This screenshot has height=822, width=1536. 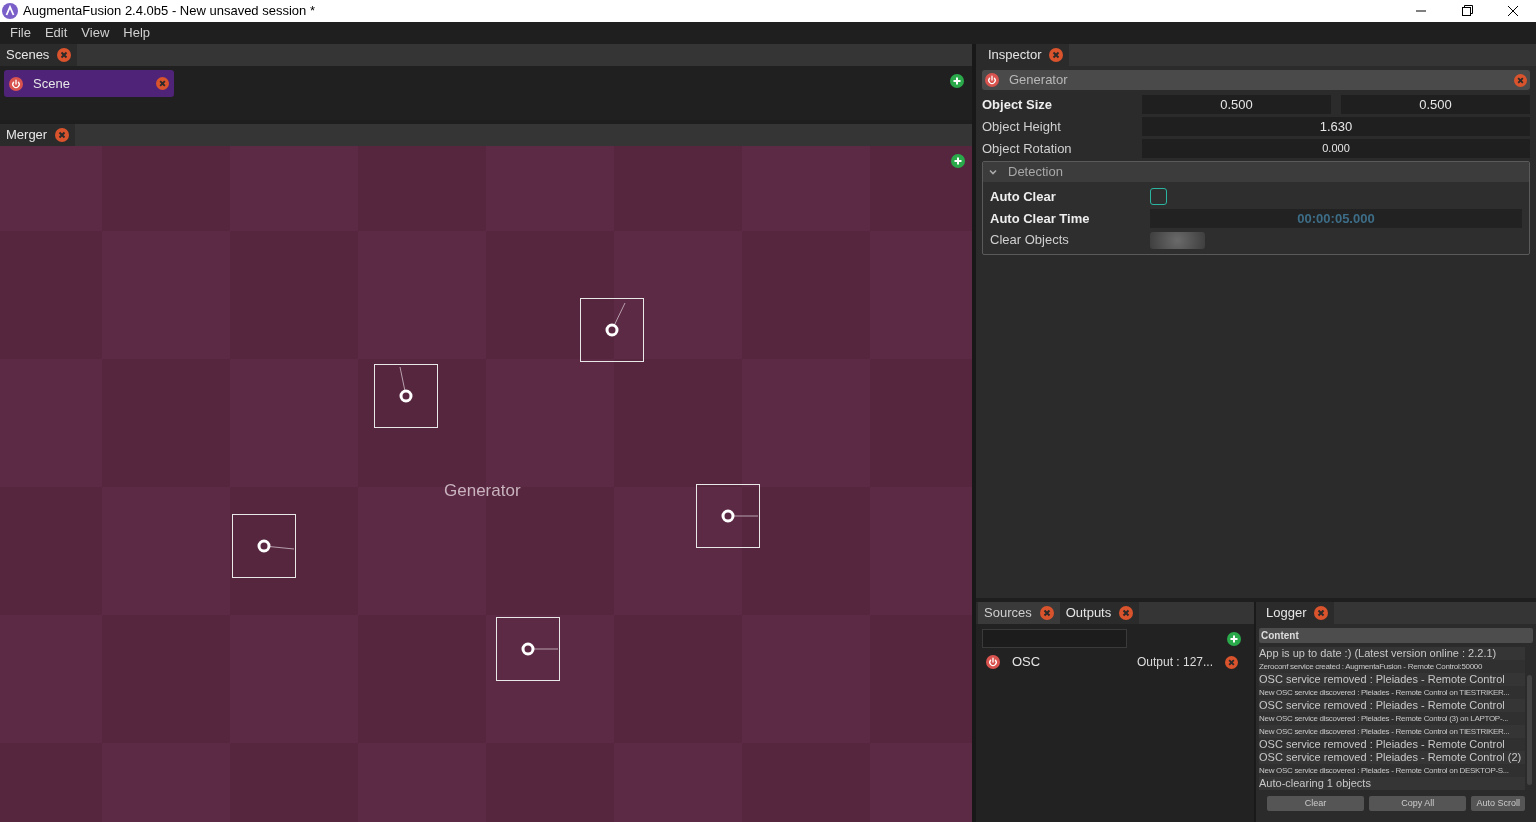 What do you see at coordinates (1023, 196) in the screenshot?
I see `property-label: Auto Clear` at bounding box center [1023, 196].